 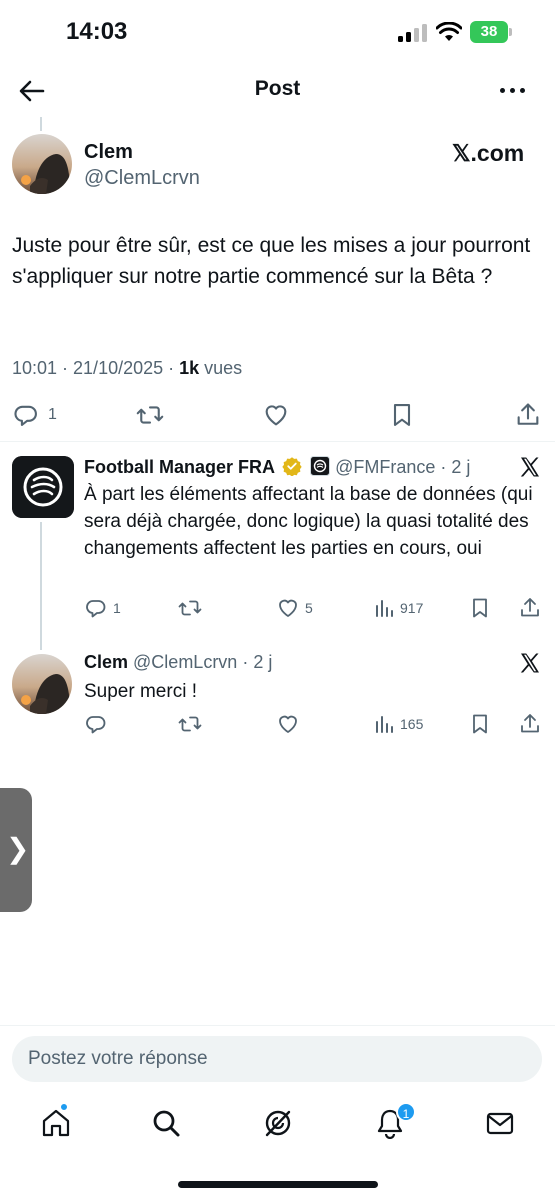 What do you see at coordinates (513, 91) in the screenshot?
I see `more-icon` at bounding box center [513, 91].